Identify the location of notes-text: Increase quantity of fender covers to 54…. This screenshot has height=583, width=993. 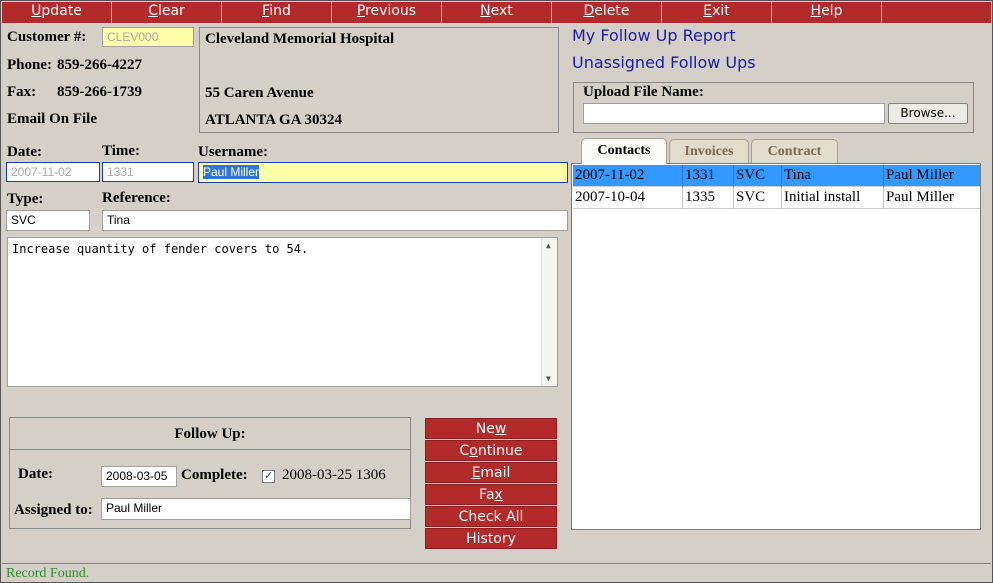
(160, 249).